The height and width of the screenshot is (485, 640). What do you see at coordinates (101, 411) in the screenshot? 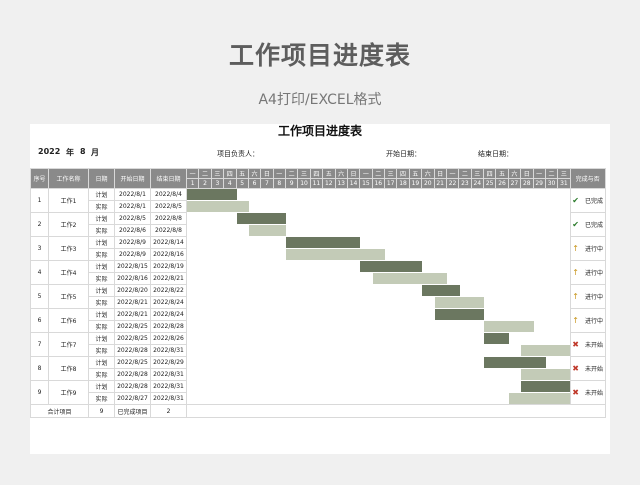
I see `total-count: 9` at bounding box center [101, 411].